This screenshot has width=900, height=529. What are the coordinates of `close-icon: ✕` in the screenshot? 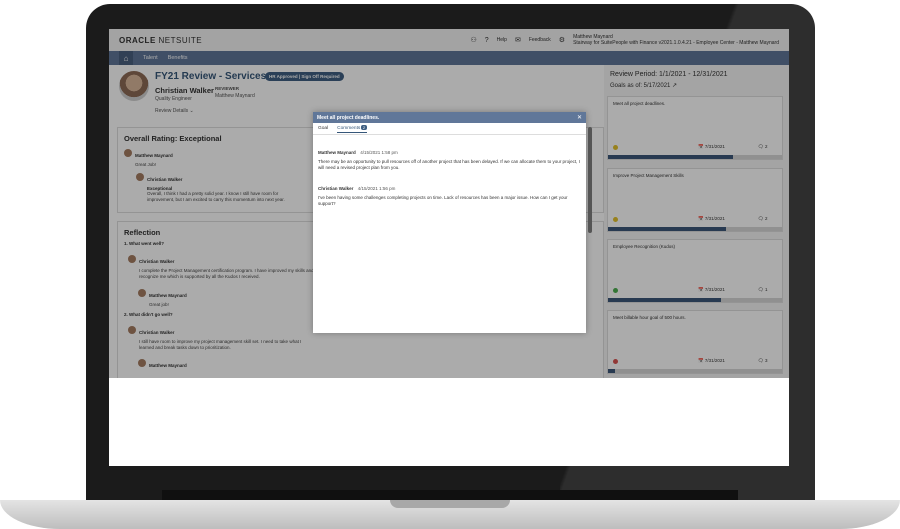 It's located at (579, 117).